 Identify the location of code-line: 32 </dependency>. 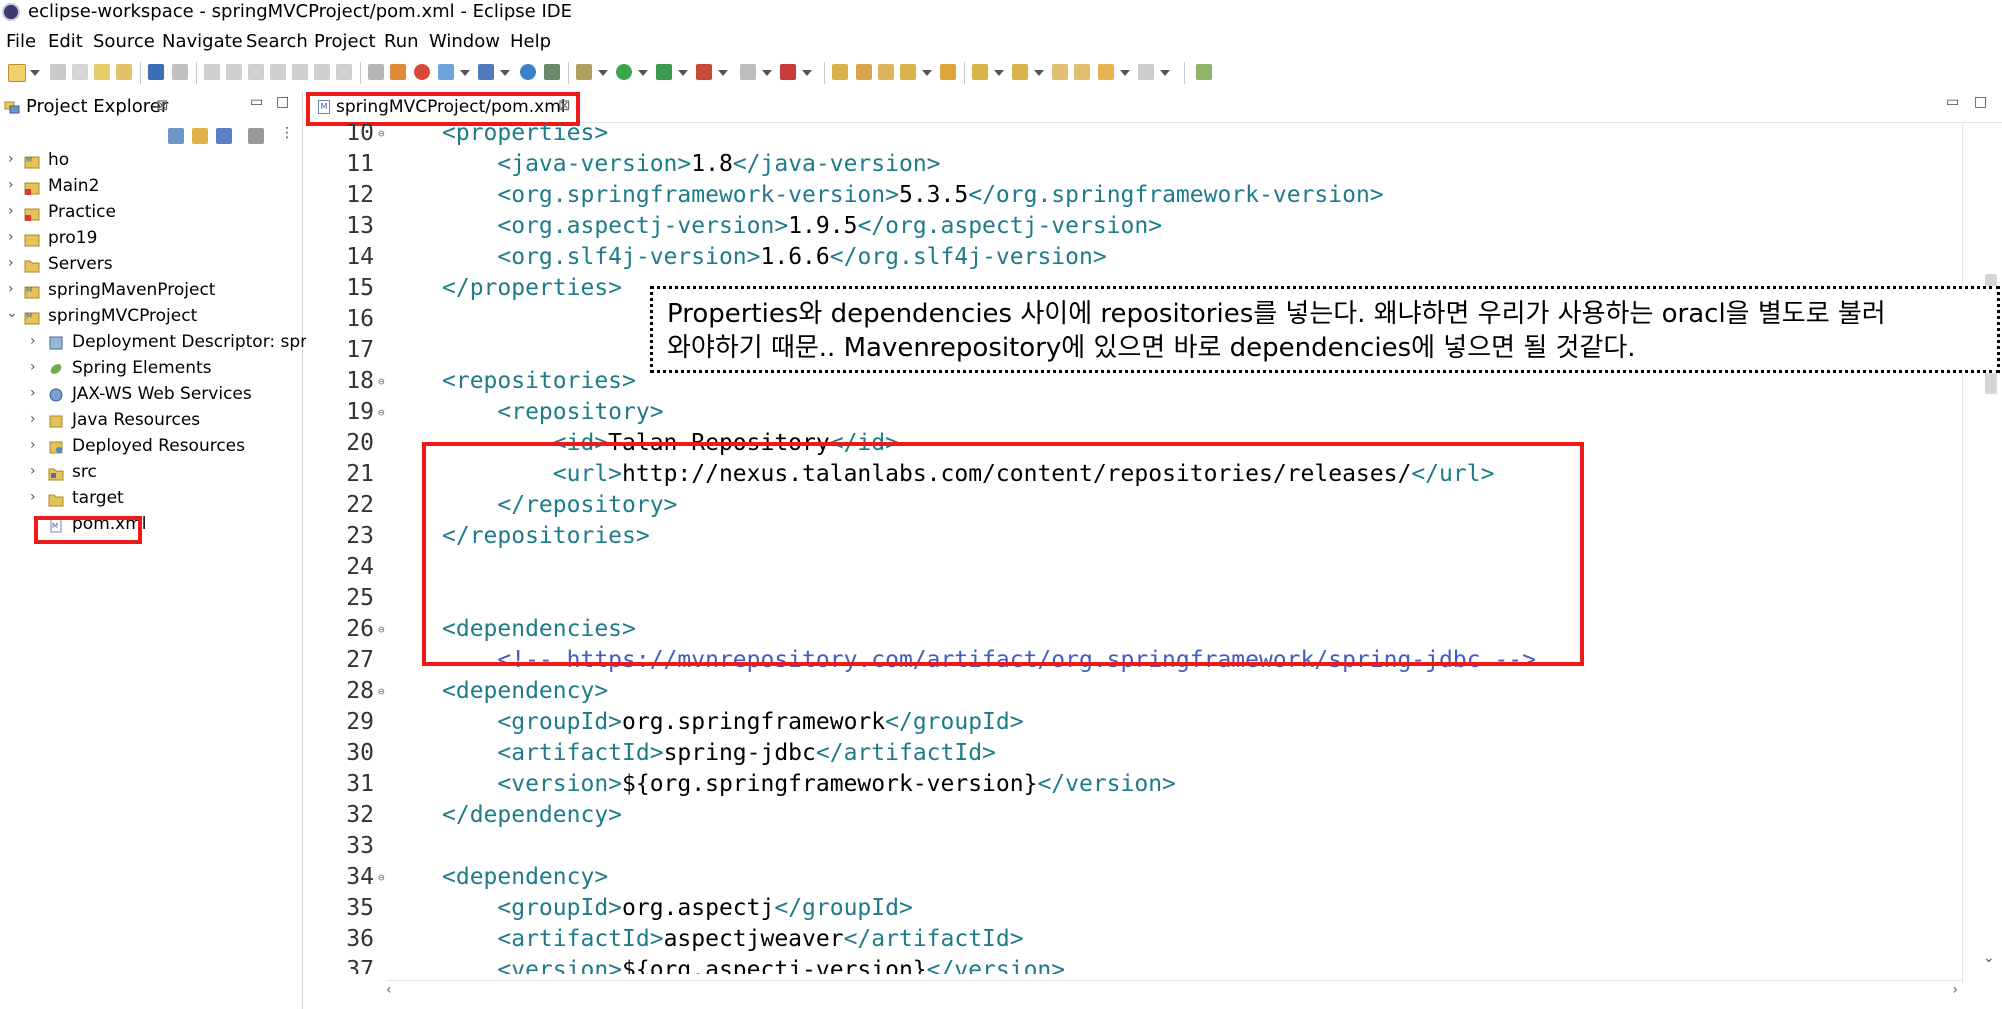
(1134, 815).